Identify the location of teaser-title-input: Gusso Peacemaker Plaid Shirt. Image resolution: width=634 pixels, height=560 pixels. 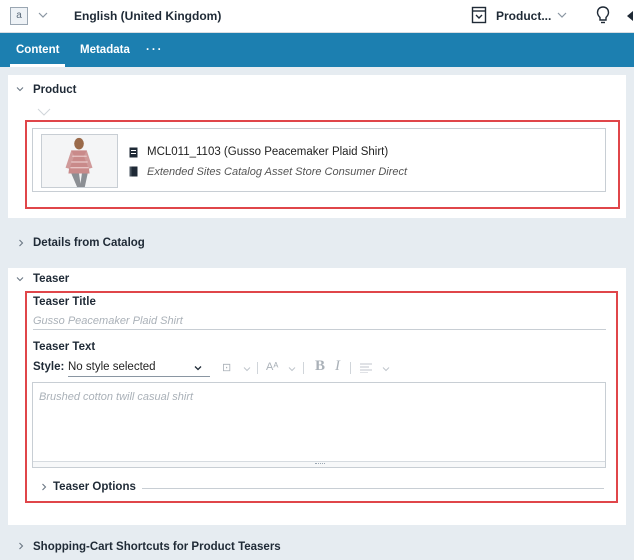
(108, 321).